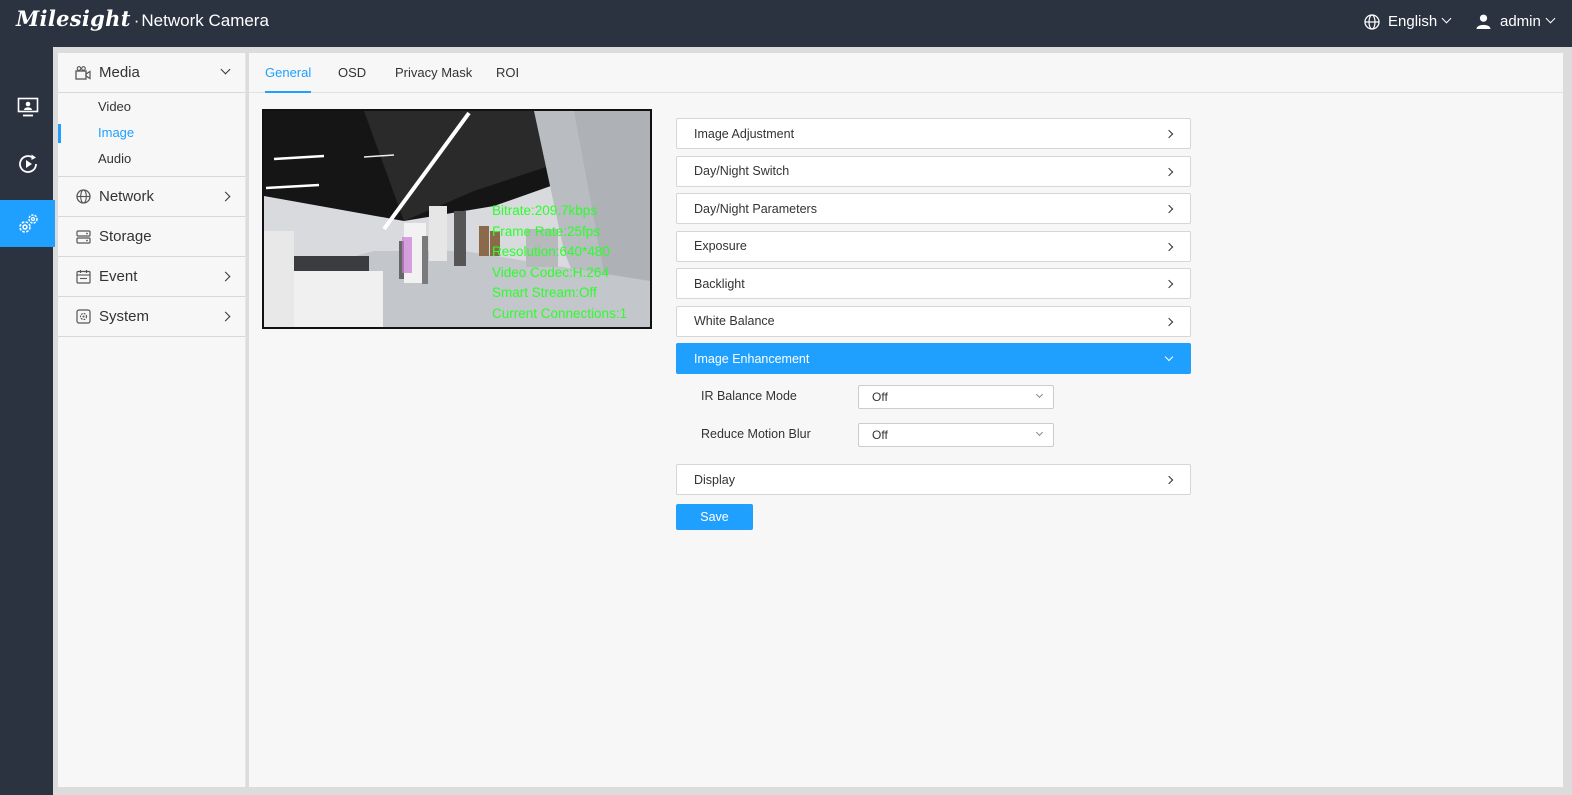  Describe the element at coordinates (83, 237) in the screenshot. I see `storage-icon` at that location.